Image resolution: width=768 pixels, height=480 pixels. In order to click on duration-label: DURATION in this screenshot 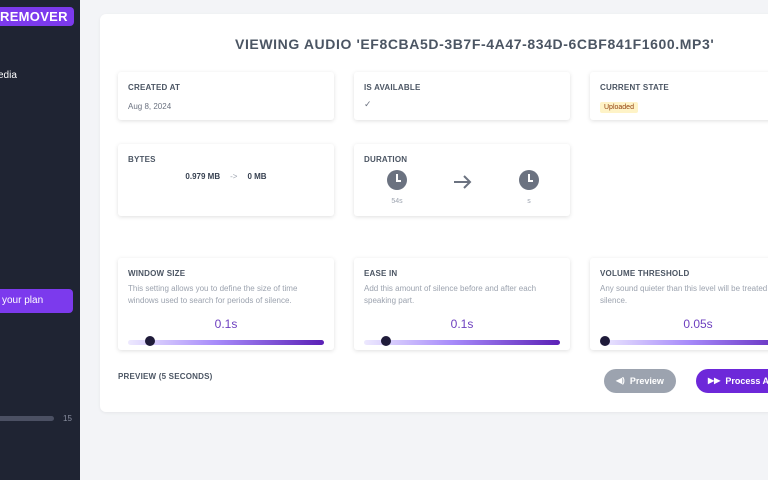, I will do `click(386, 159)`.